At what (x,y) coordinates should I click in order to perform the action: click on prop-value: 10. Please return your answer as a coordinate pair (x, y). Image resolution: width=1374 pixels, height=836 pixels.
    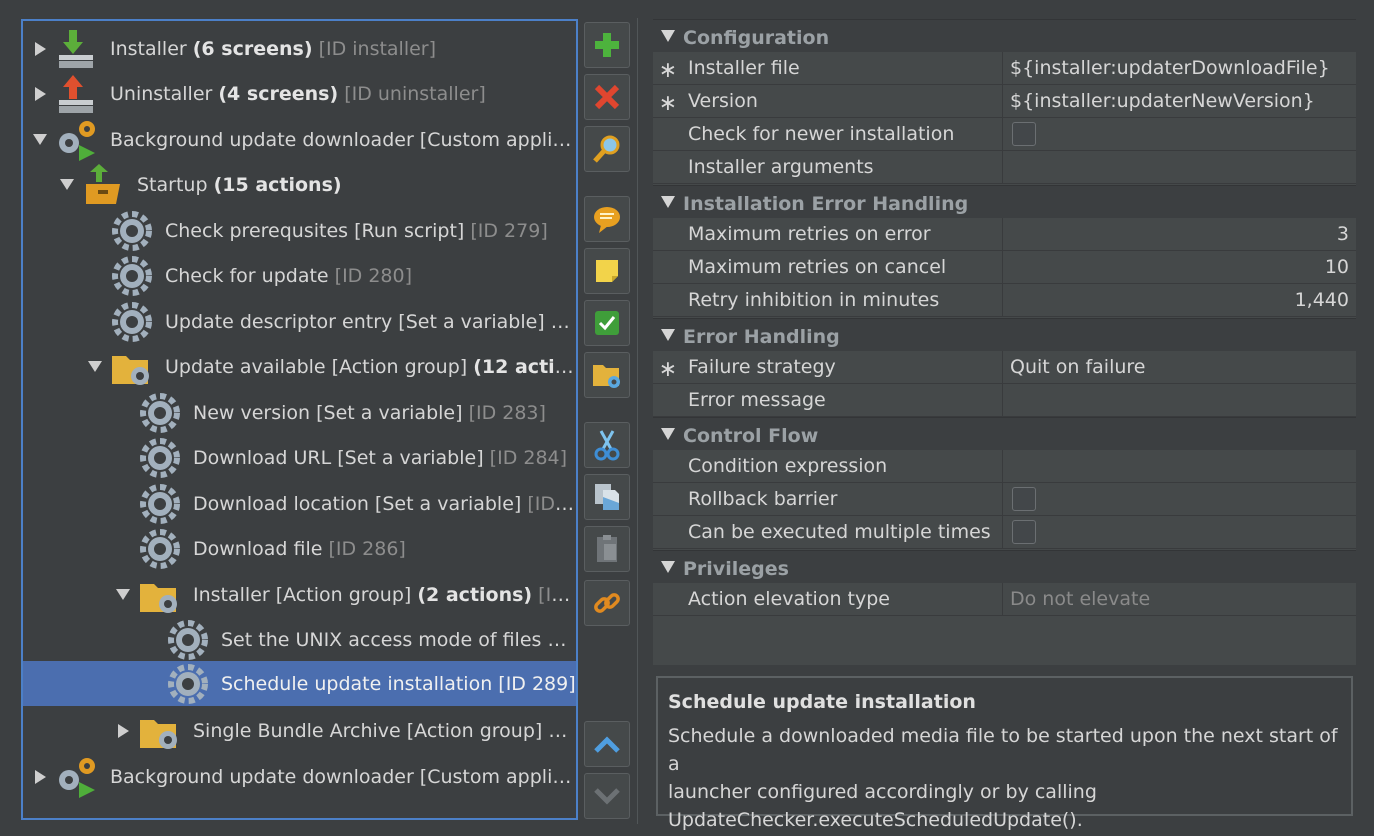
    Looking at the image, I should click on (1179, 267).